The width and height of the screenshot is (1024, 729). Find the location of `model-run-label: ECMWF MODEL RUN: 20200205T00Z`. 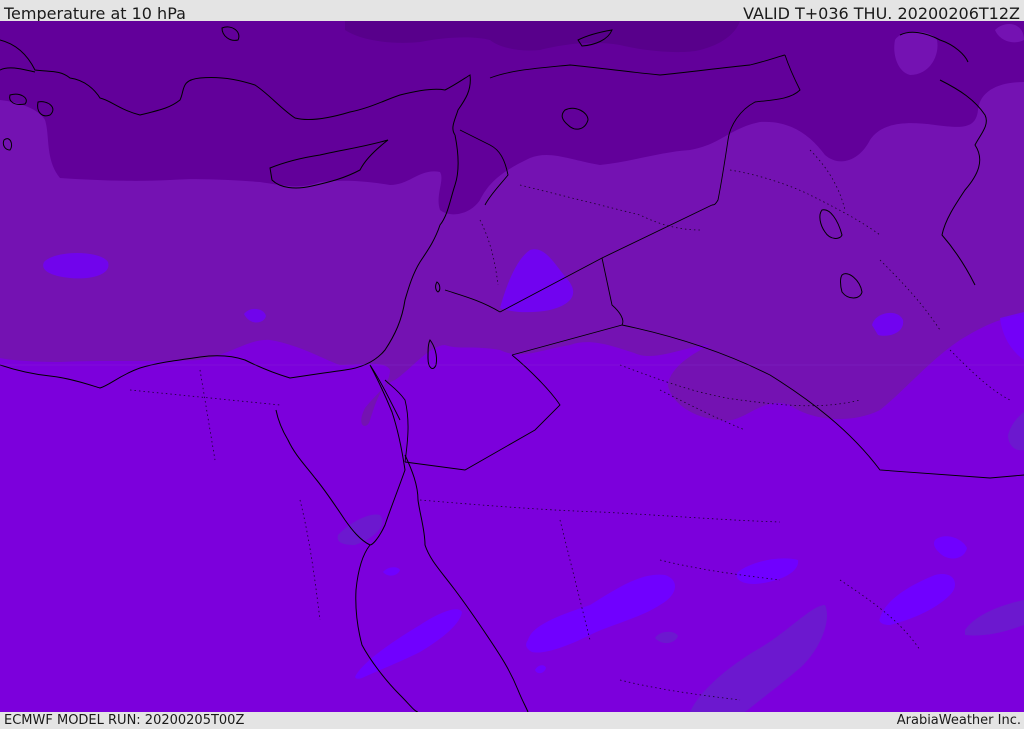

model-run-label: ECMWF MODEL RUN: 20200205T00Z is located at coordinates (124, 720).